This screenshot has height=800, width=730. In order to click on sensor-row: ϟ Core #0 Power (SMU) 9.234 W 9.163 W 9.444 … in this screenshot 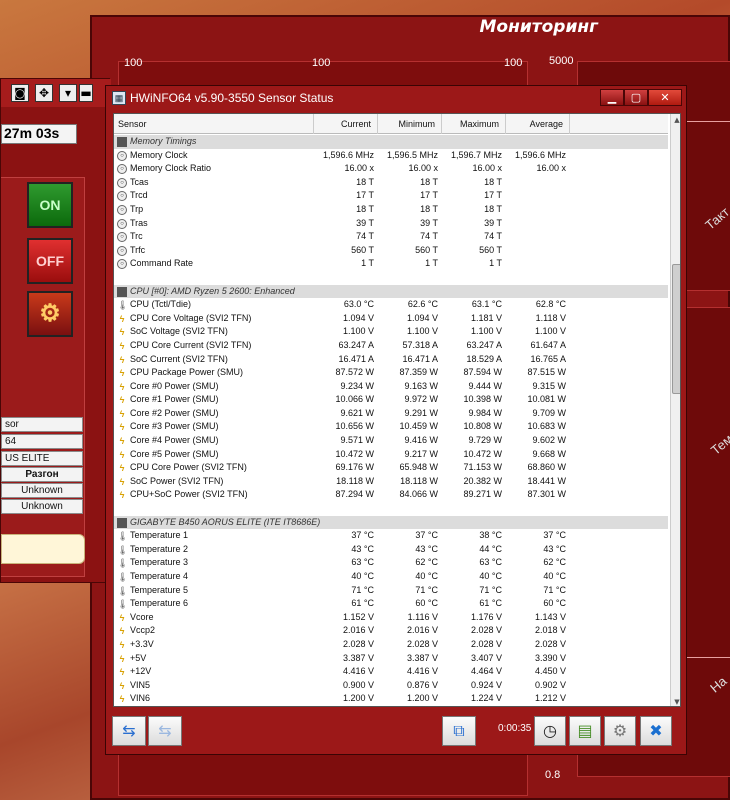, I will do `click(391, 387)`.